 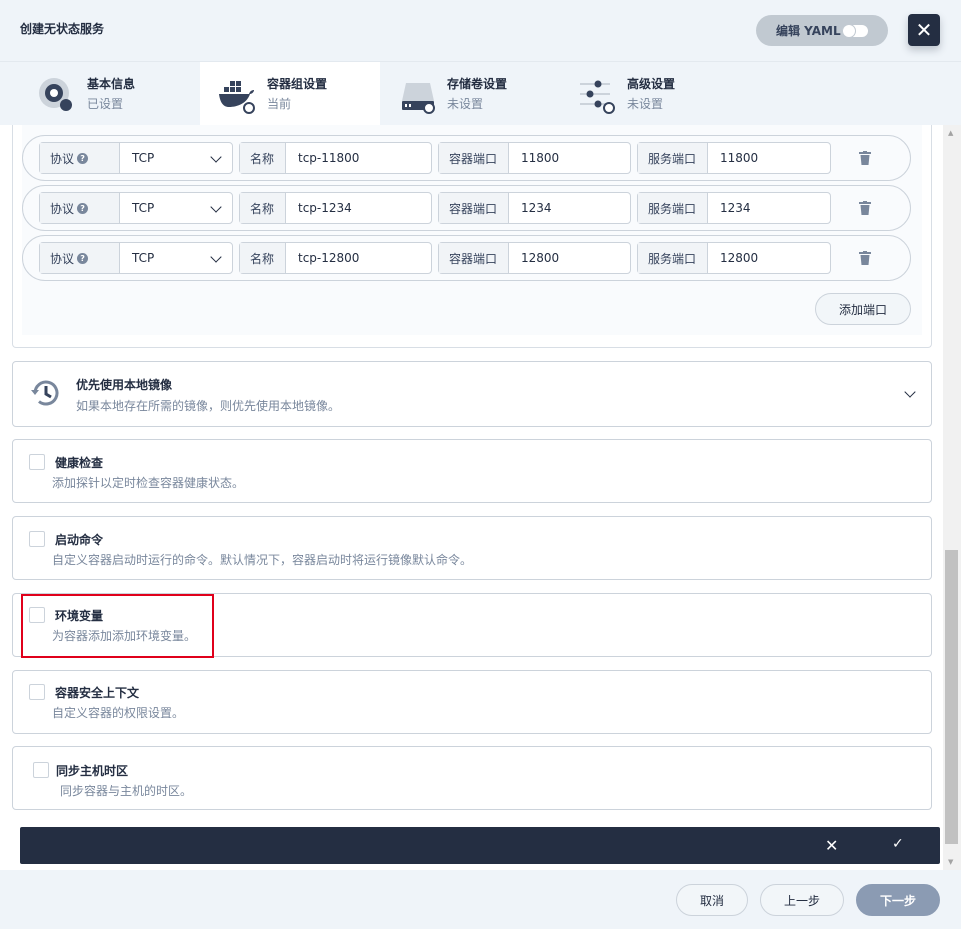 I want to click on container-port-field: 容器端口 11800, so click(x=534, y=158).